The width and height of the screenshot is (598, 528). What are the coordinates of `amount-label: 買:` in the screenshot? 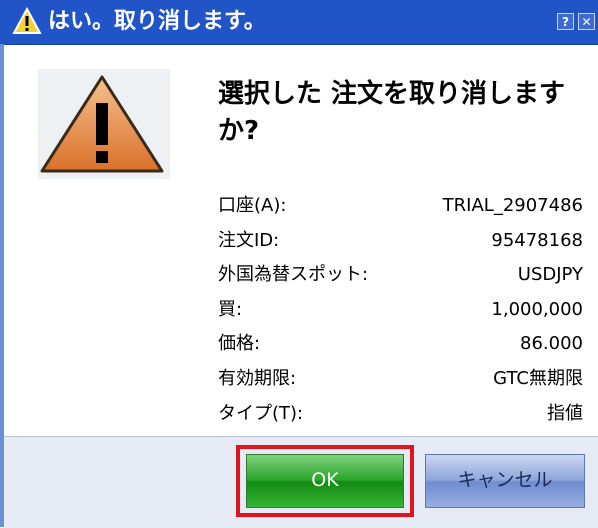 It's located at (230, 309).